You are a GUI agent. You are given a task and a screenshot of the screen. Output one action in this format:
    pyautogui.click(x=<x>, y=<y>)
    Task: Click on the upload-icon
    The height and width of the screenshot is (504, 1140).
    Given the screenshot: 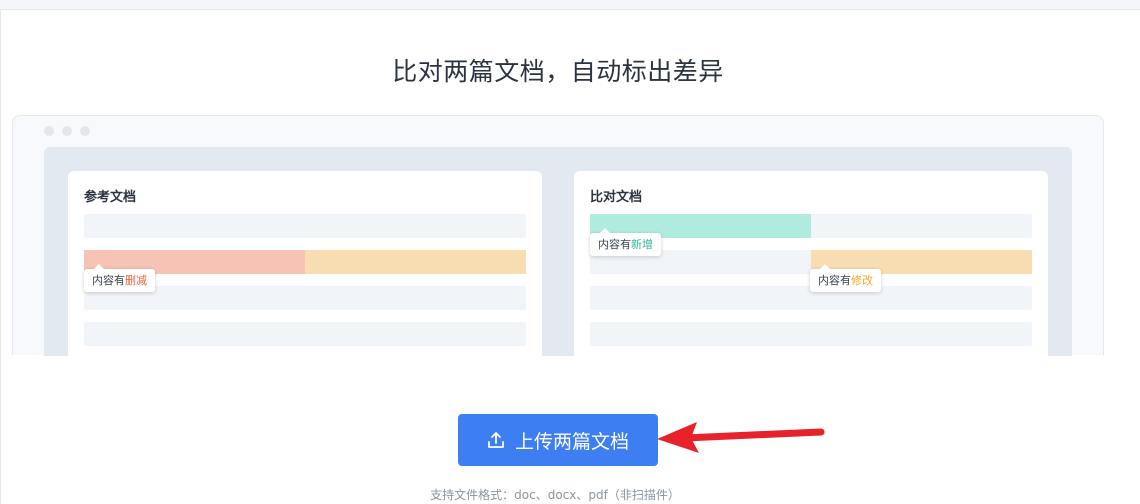 What is the action you would take?
    pyautogui.click(x=496, y=440)
    